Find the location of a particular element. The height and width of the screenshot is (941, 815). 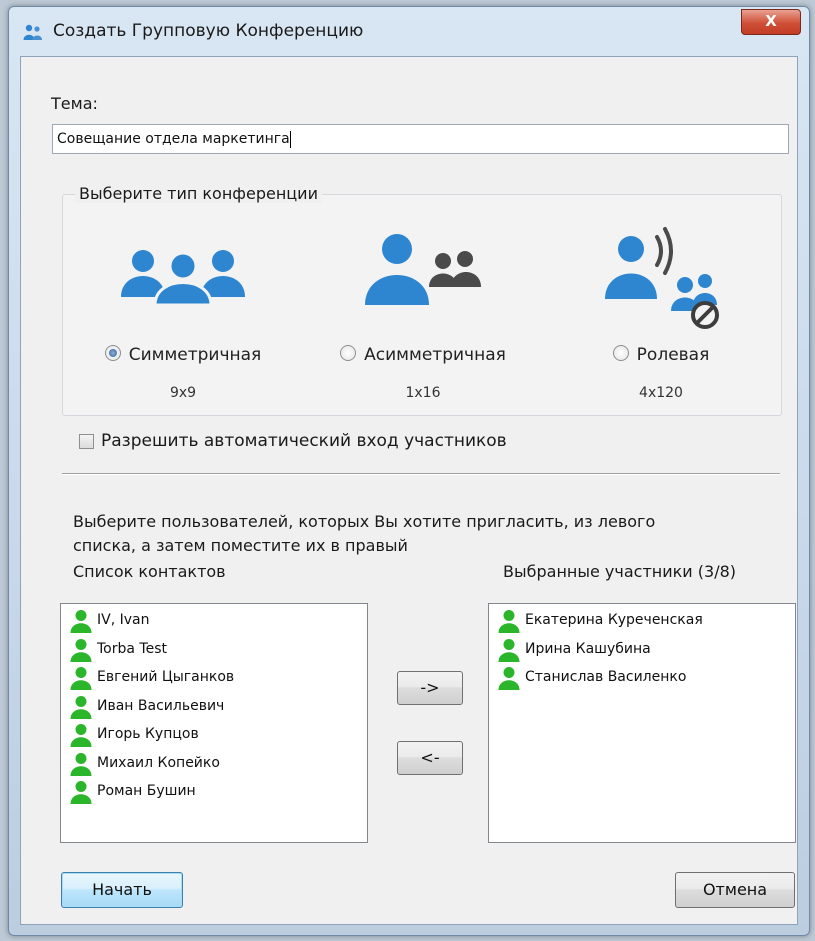

add-participant-button: -> is located at coordinates (430, 688).